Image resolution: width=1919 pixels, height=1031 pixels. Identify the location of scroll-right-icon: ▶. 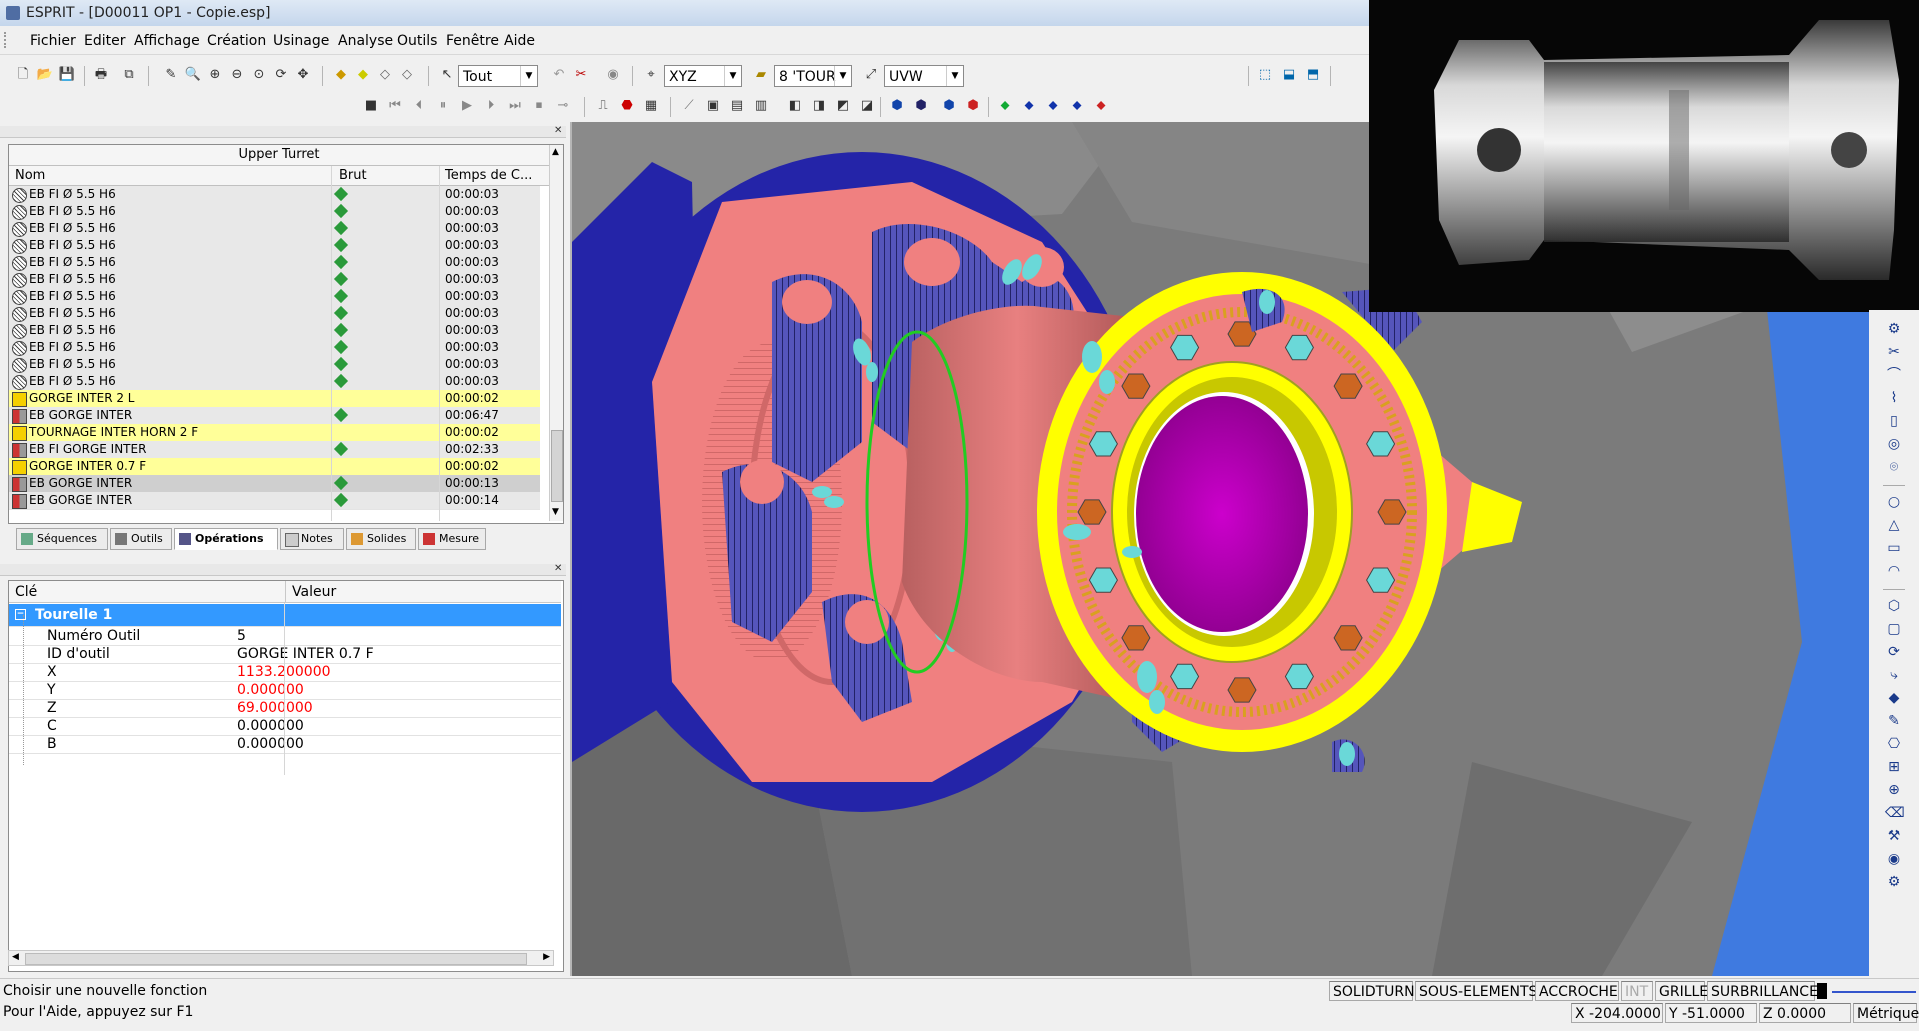
(546, 957).